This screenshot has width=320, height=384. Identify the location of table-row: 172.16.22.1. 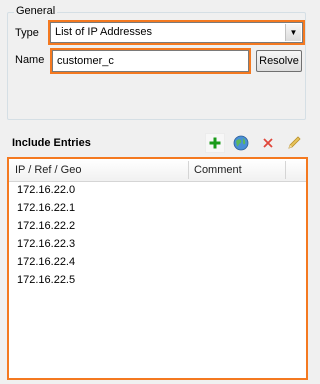
(46, 208).